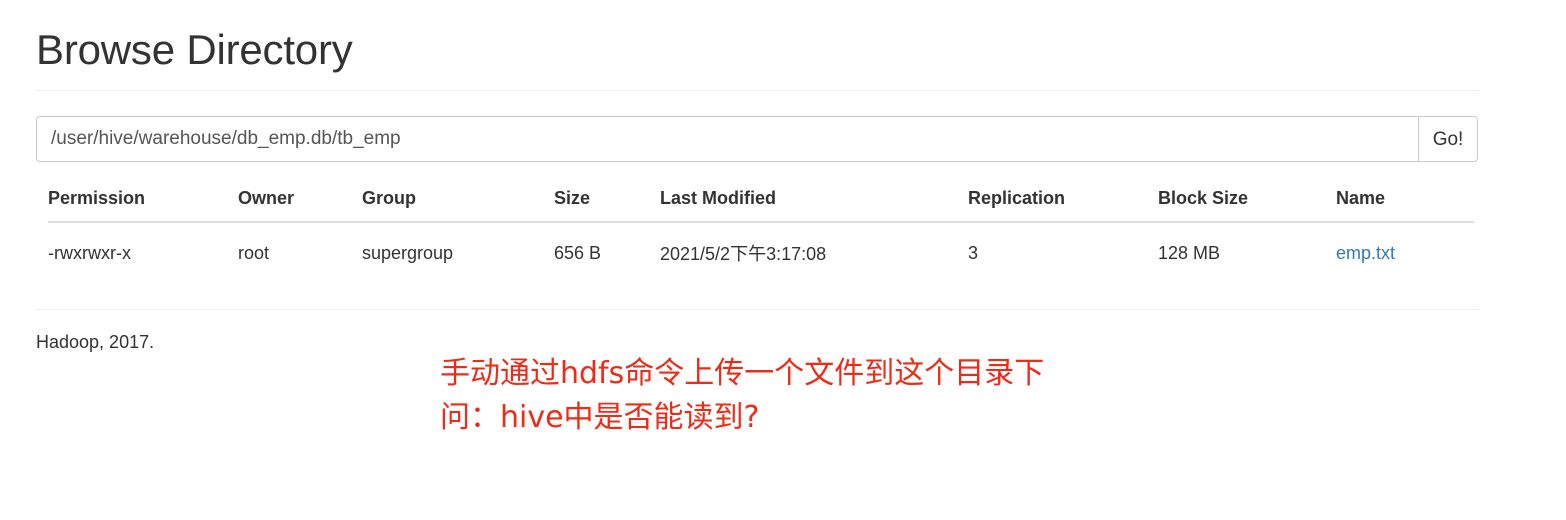 This screenshot has width=1566, height=520. Describe the element at coordinates (973, 252) in the screenshot. I see `cell-replication: 3` at that location.